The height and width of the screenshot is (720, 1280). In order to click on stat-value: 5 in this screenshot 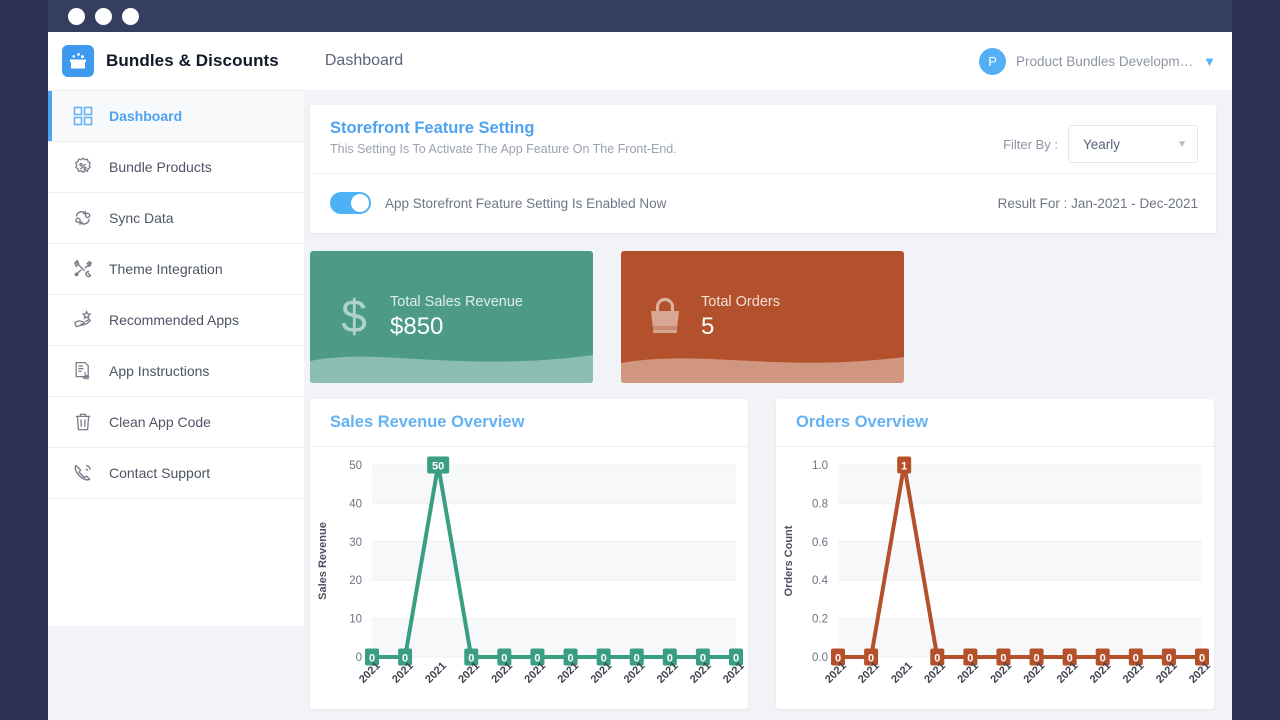, I will do `click(708, 326)`.